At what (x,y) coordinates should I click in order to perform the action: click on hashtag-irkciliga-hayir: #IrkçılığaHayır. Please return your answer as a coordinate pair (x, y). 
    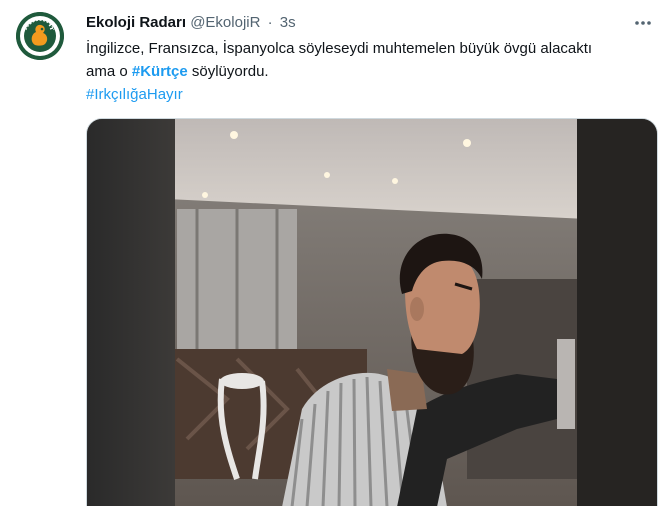
    Looking at the image, I should click on (134, 94).